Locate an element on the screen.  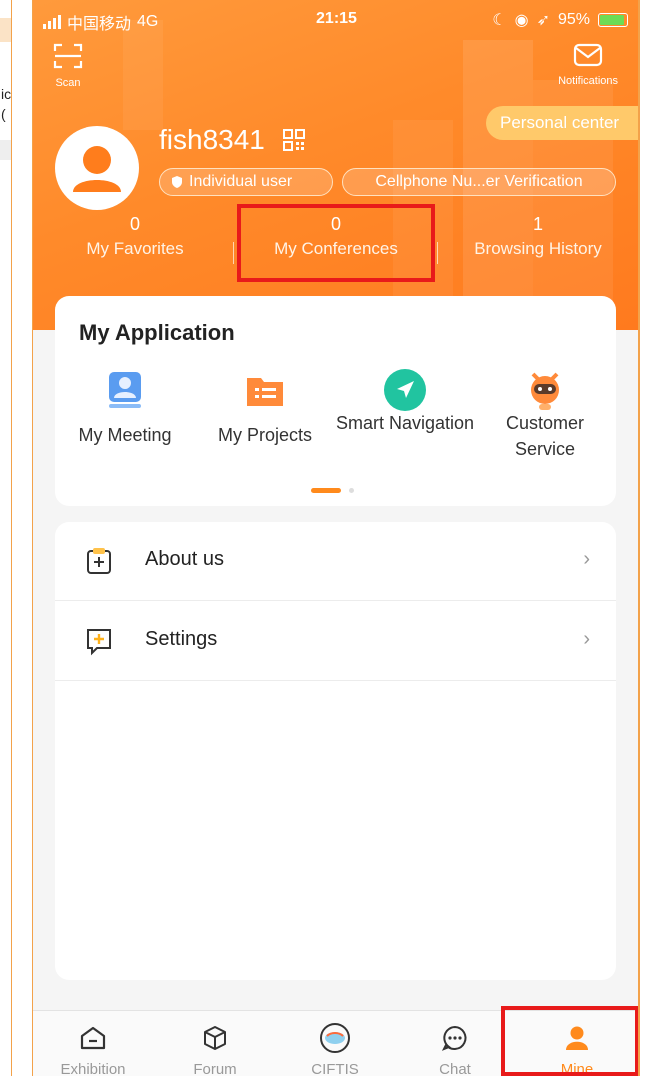
avatar is located at coordinates (97, 168).